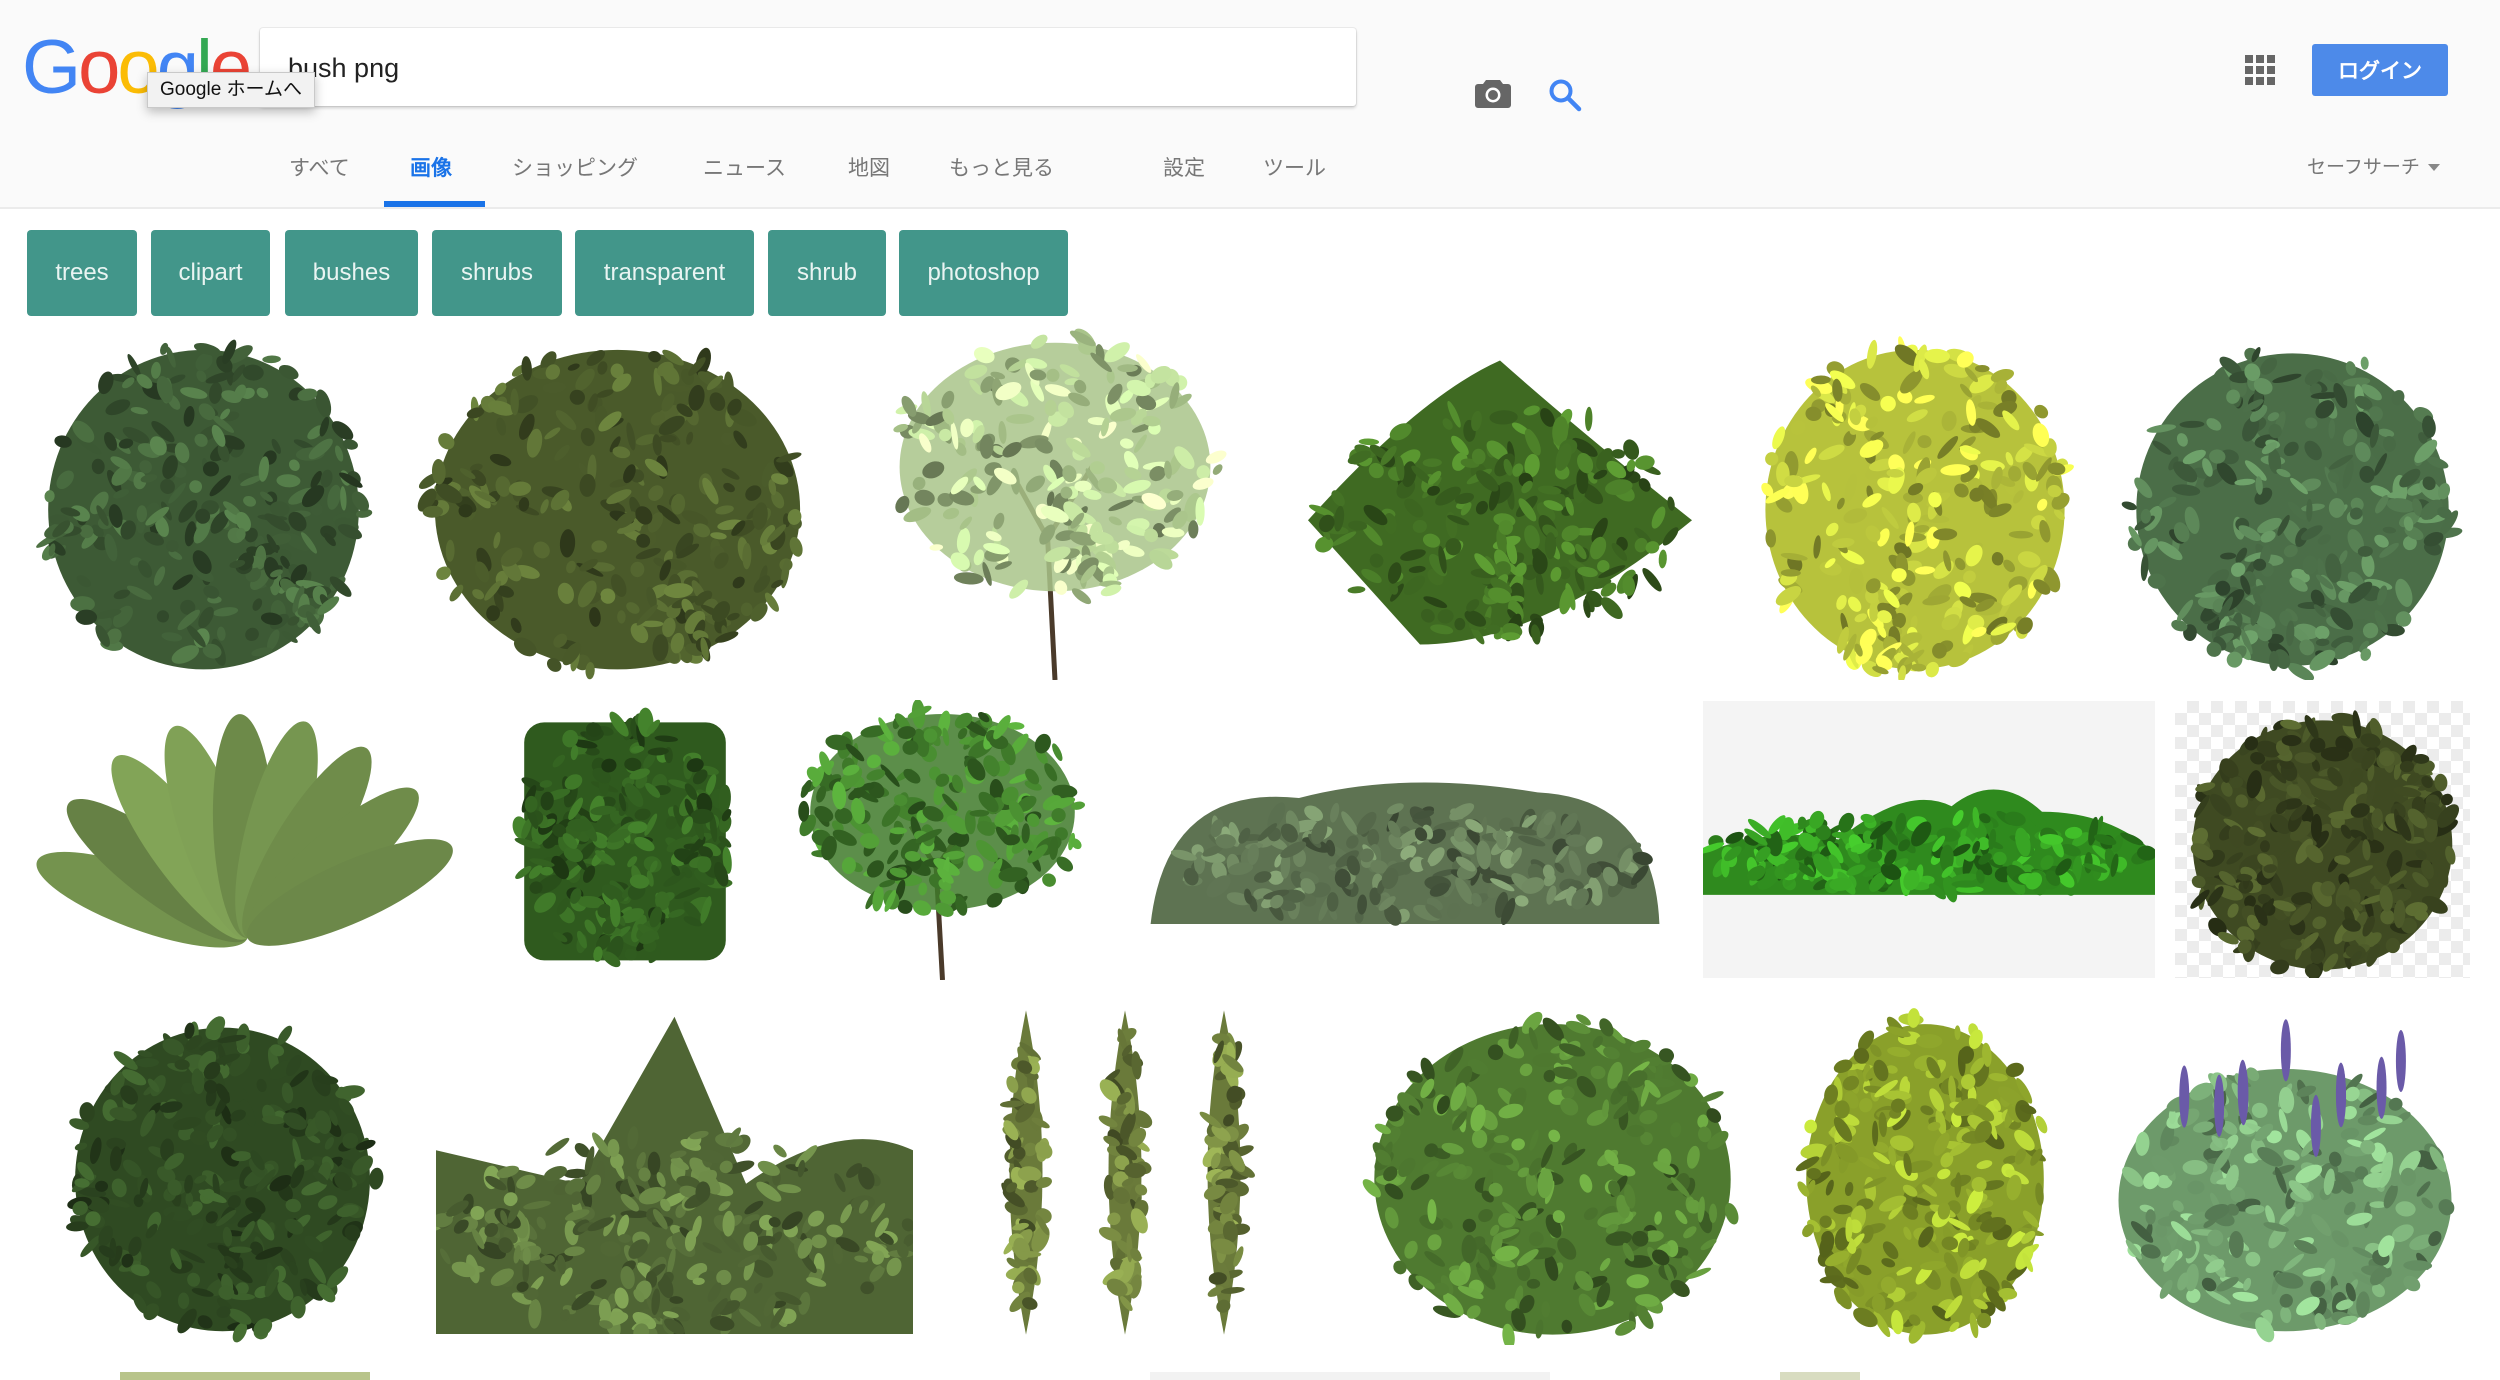  I want to click on tab-more: もっと見る, so click(1001, 167).